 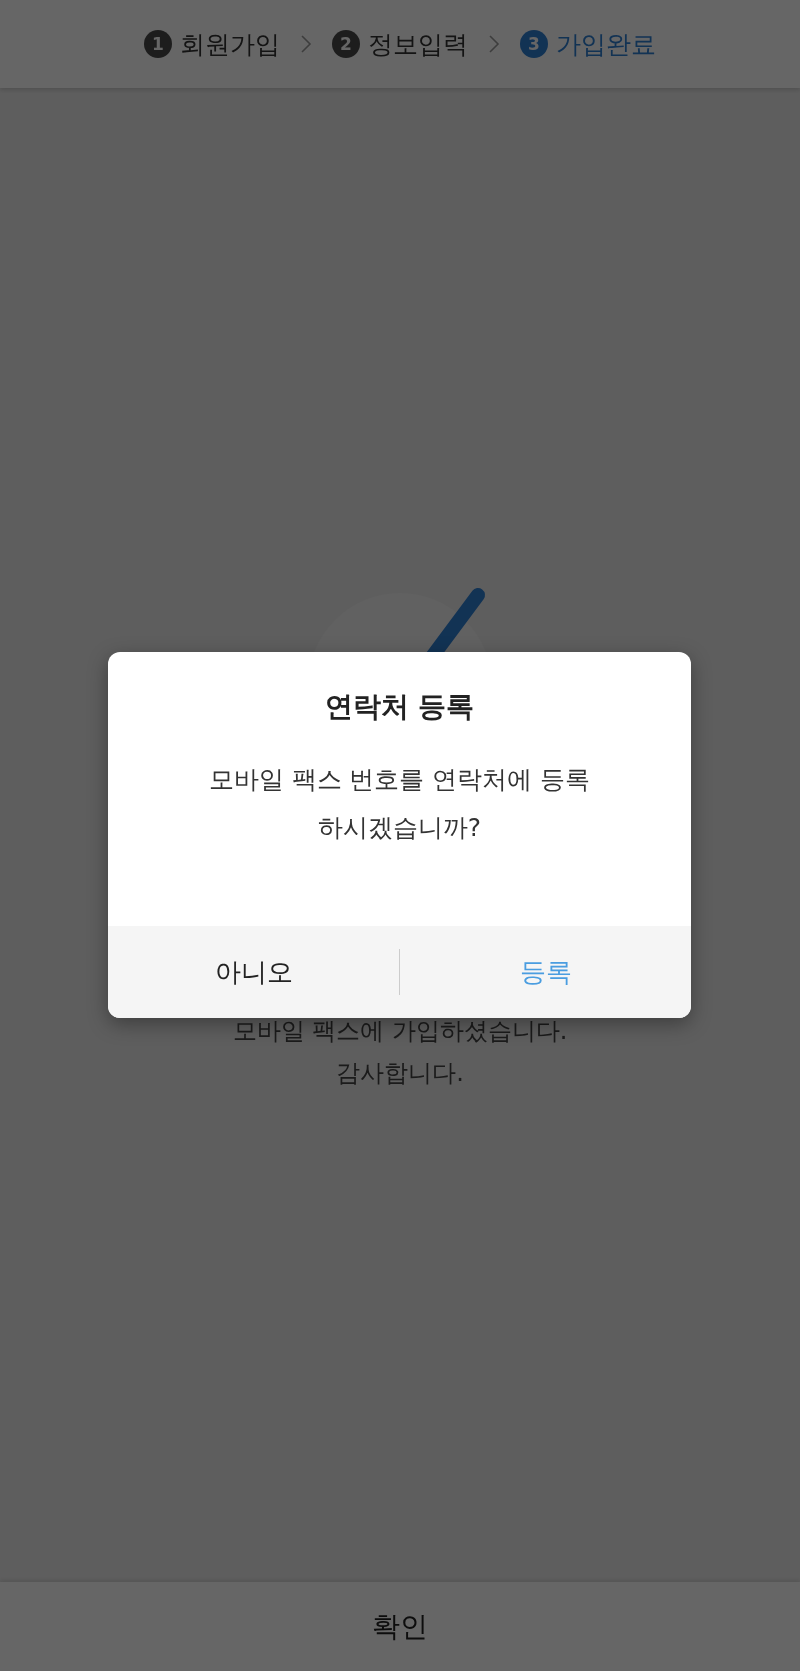 I want to click on step-label: 정보입력, so click(x=418, y=44).